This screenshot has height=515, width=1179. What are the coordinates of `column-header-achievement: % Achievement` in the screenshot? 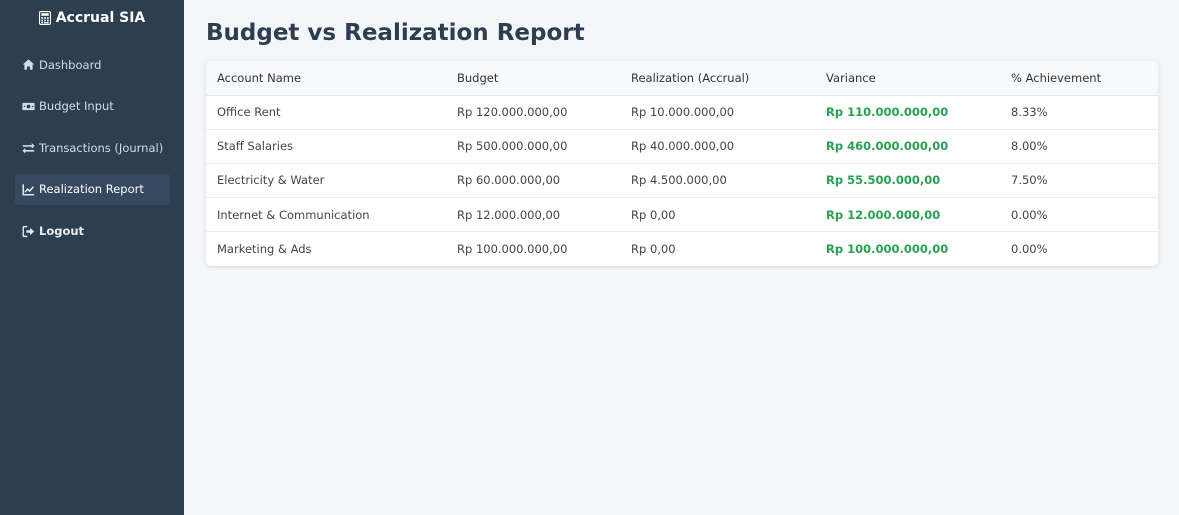 It's located at (1079, 78).